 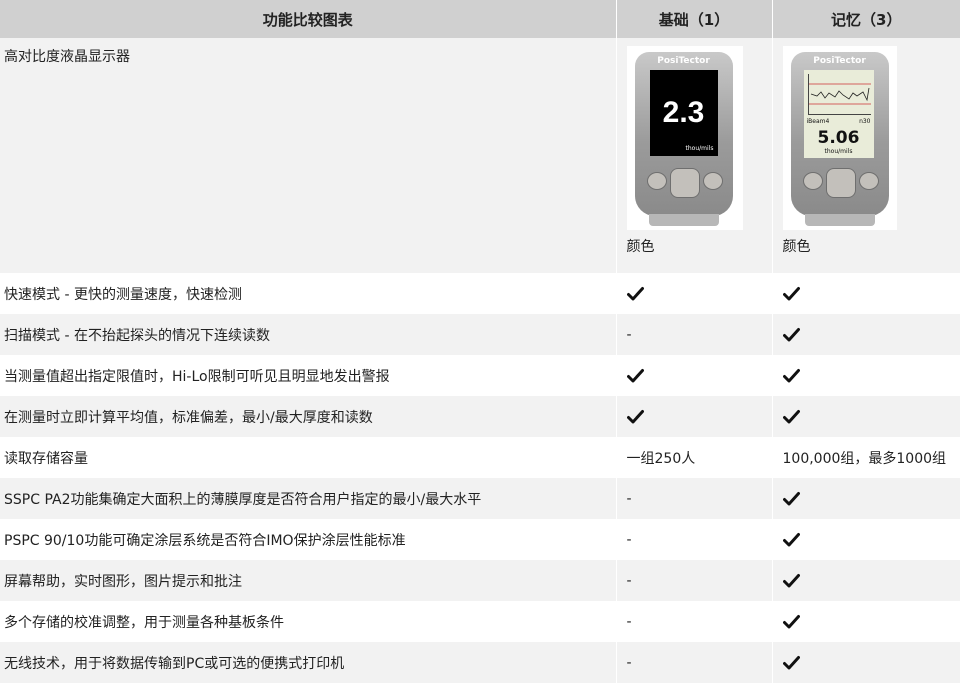 I want to click on basic-value: 一组250人, so click(x=694, y=457).